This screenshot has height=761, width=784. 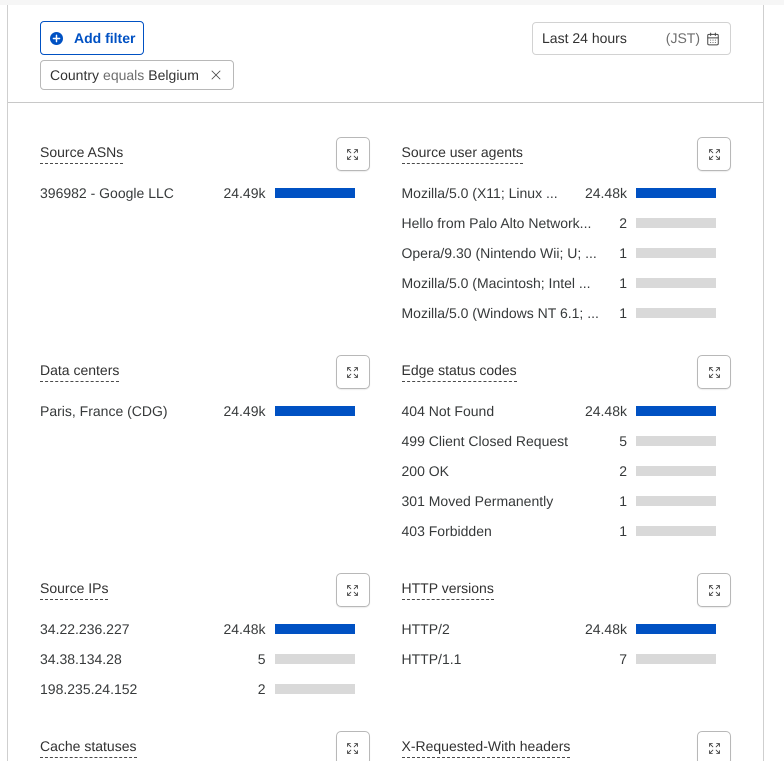 I want to click on time-range-picker: Last 24 hours (JST), so click(x=631, y=38).